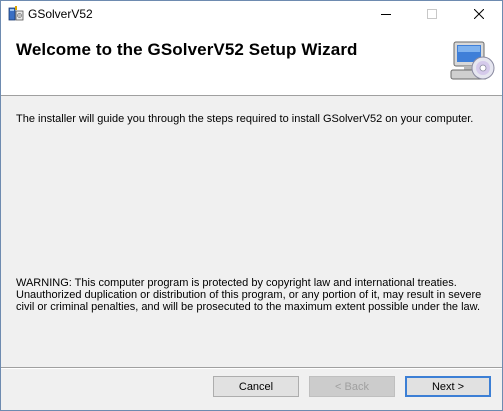  I want to click on maximize-button, so click(432, 14).